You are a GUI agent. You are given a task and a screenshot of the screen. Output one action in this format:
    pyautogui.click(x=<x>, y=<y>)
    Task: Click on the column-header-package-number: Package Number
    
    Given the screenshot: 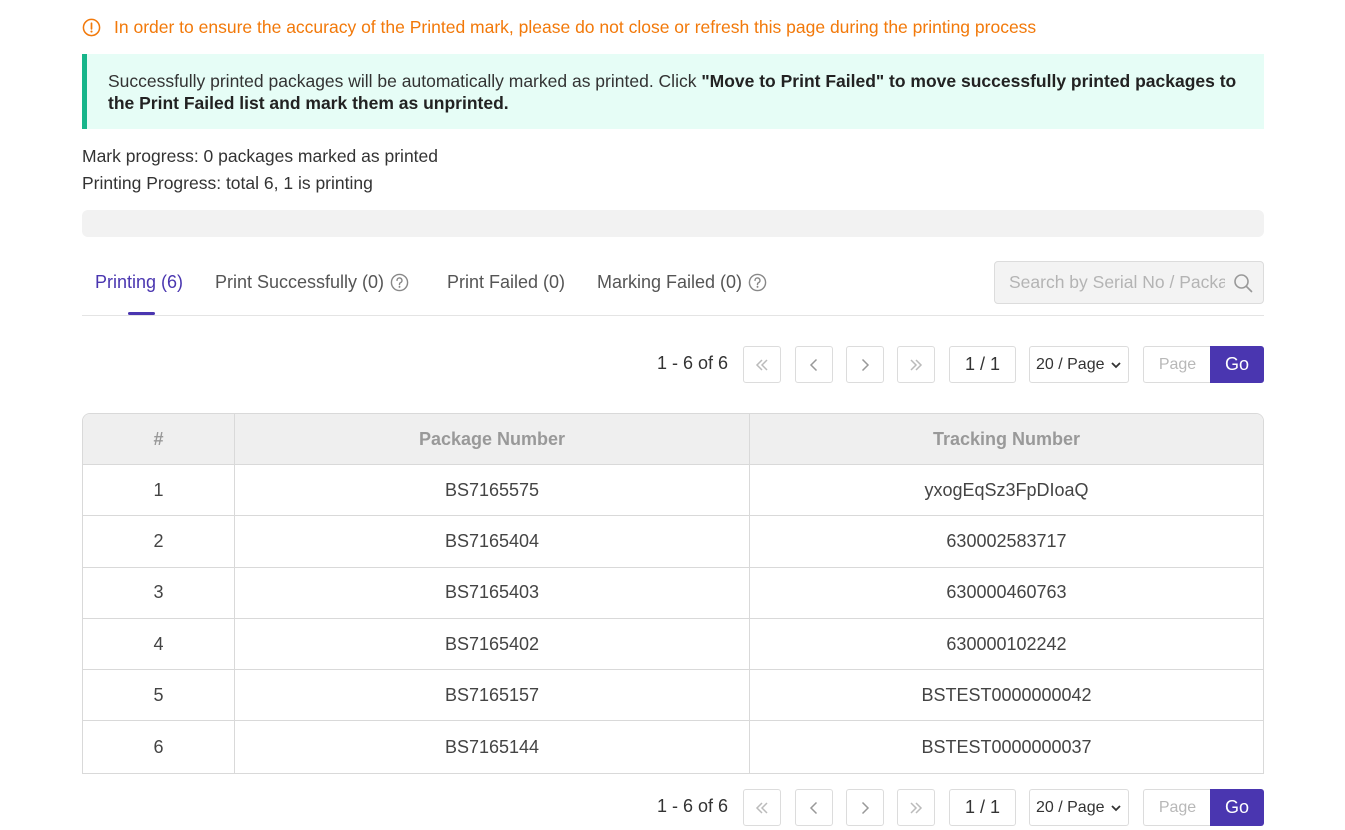 What is the action you would take?
    pyautogui.click(x=492, y=439)
    